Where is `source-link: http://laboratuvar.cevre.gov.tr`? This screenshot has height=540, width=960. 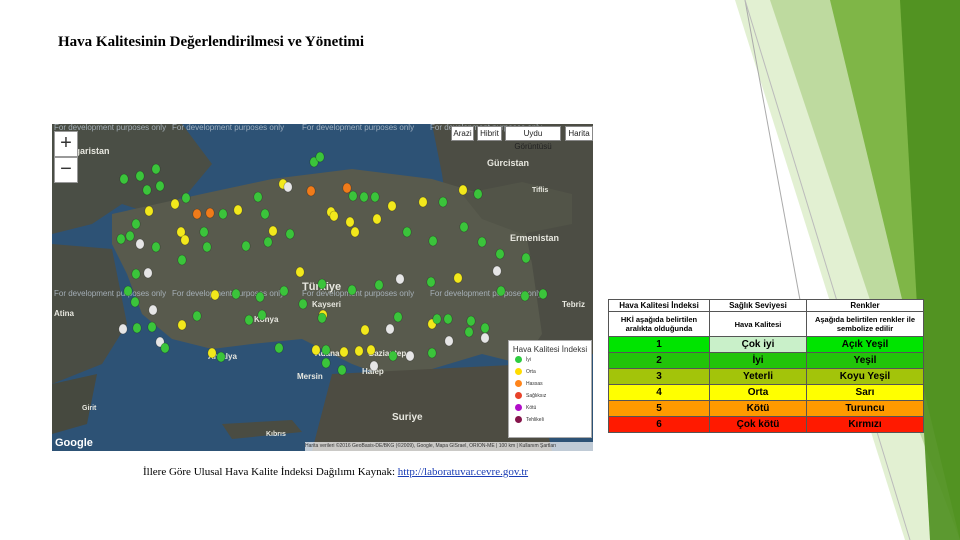
source-link: http://laboratuvar.cevre.gov.tr is located at coordinates (463, 472).